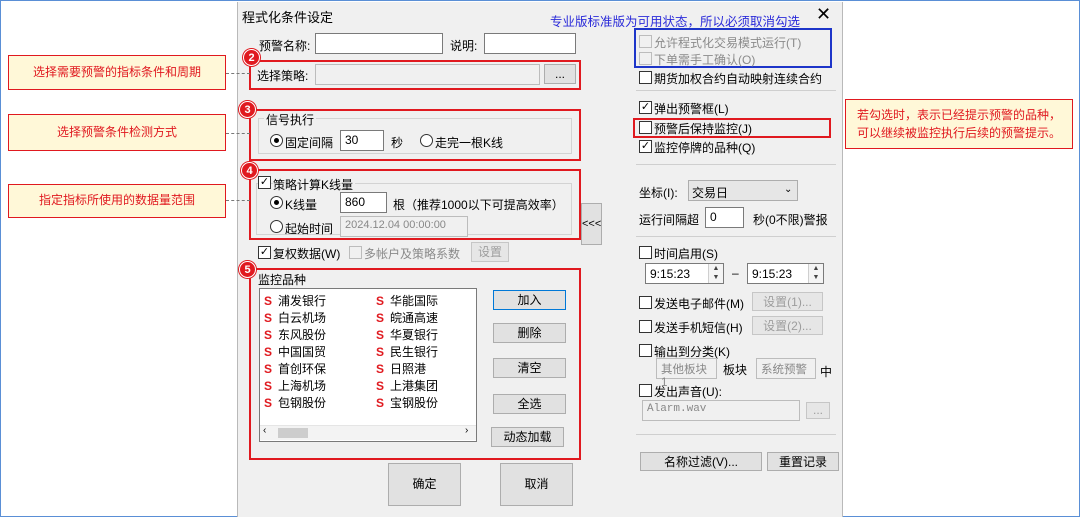 The height and width of the screenshot is (517, 1080). What do you see at coordinates (407, 385) in the screenshot?
I see `stock-item: S 上港集团` at bounding box center [407, 385].